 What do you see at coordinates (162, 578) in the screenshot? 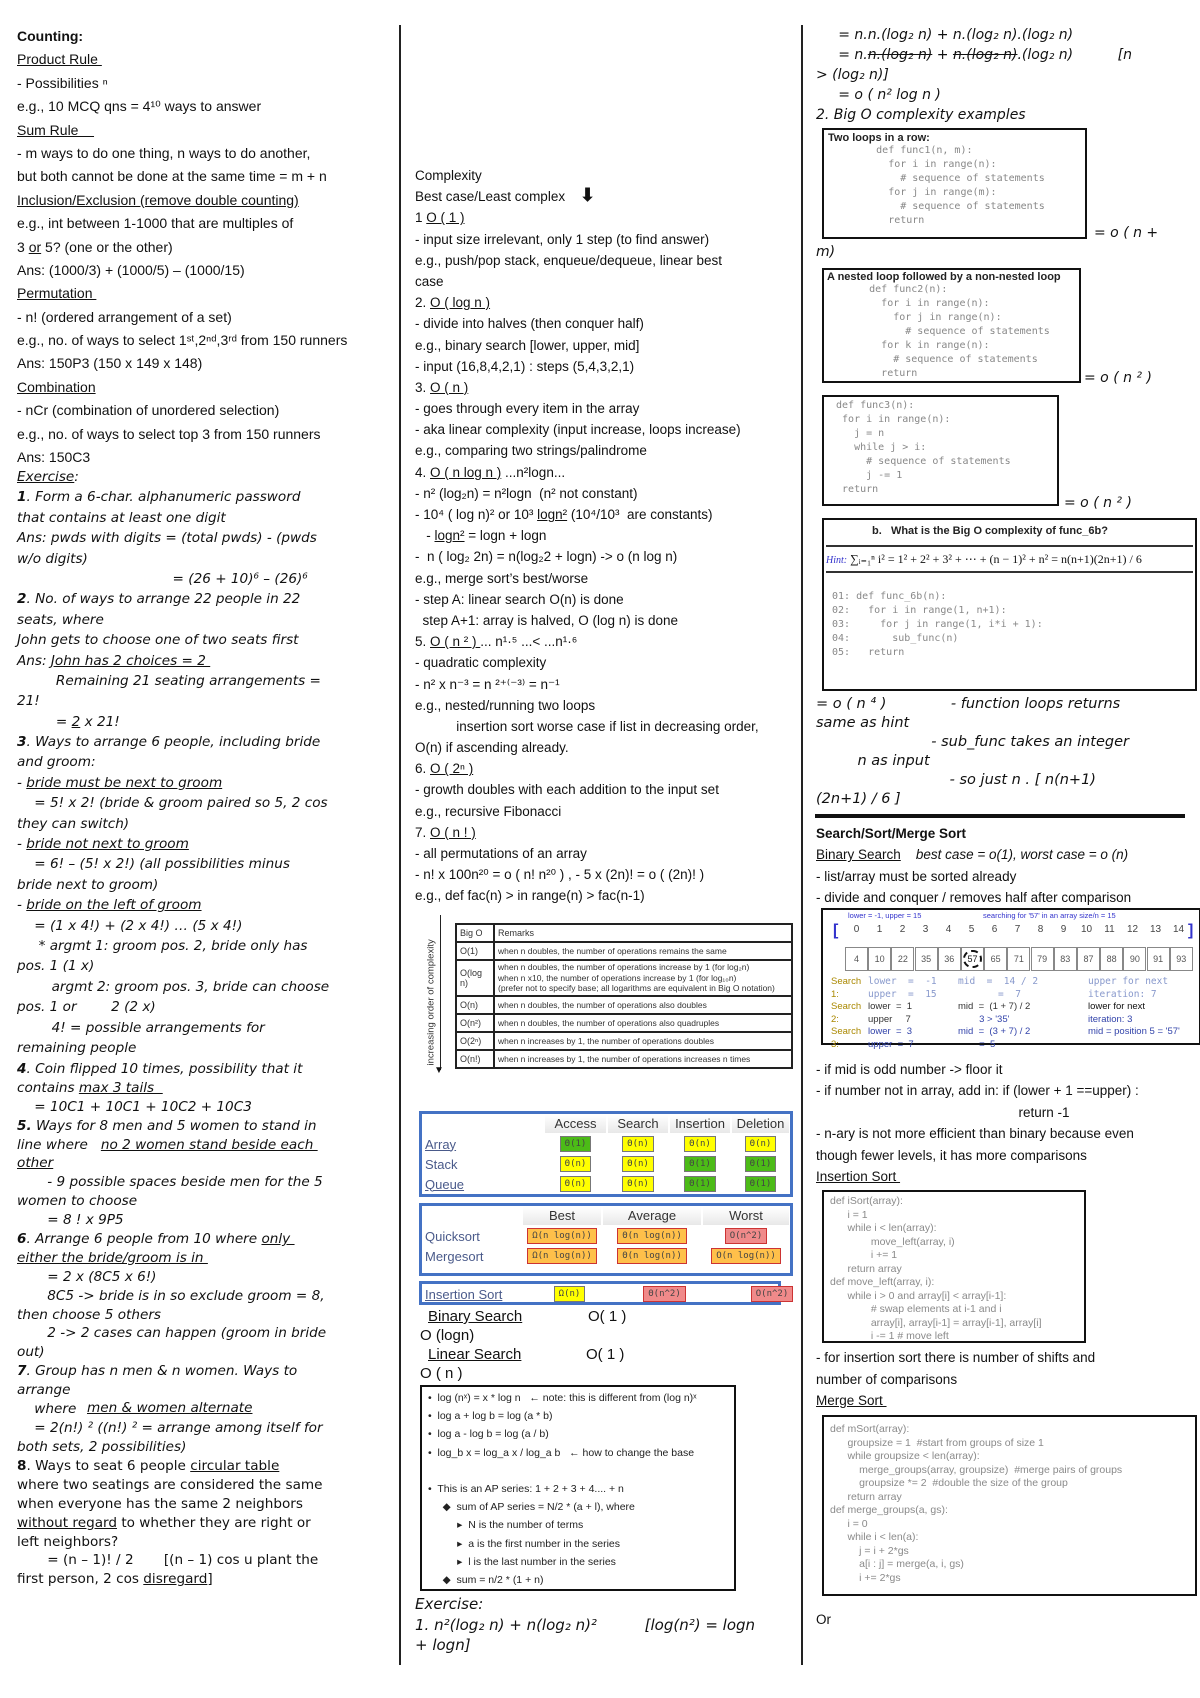
I see `text-line: = (26 + 10)⁶ – (26)⁶` at bounding box center [162, 578].